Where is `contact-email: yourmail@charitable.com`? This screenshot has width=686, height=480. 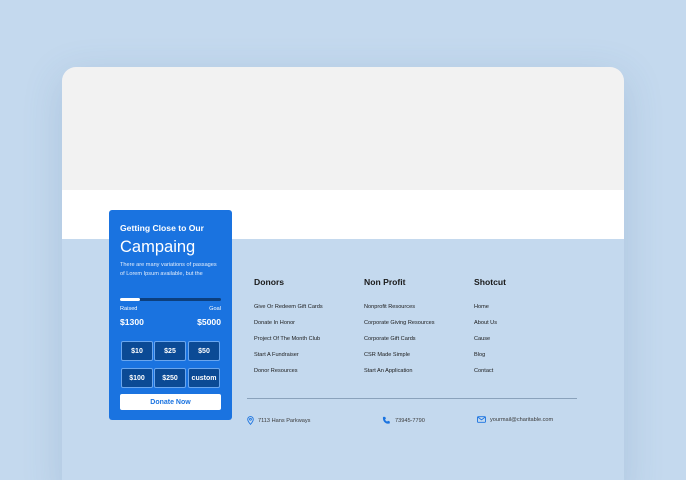
contact-email: yourmail@charitable.com is located at coordinates (515, 419).